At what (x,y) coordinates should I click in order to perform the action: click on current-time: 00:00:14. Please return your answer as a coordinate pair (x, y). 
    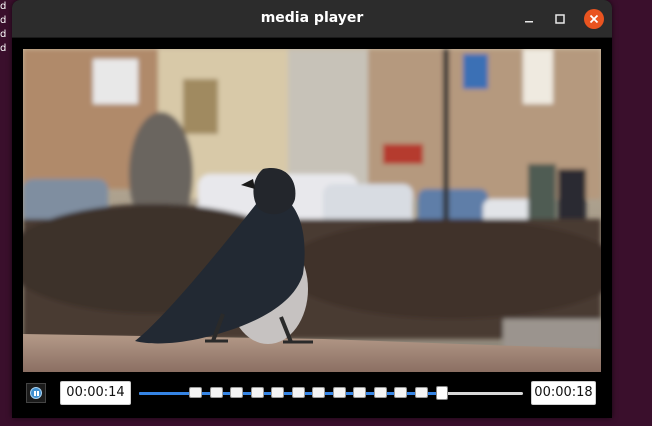
    Looking at the image, I should click on (95, 393).